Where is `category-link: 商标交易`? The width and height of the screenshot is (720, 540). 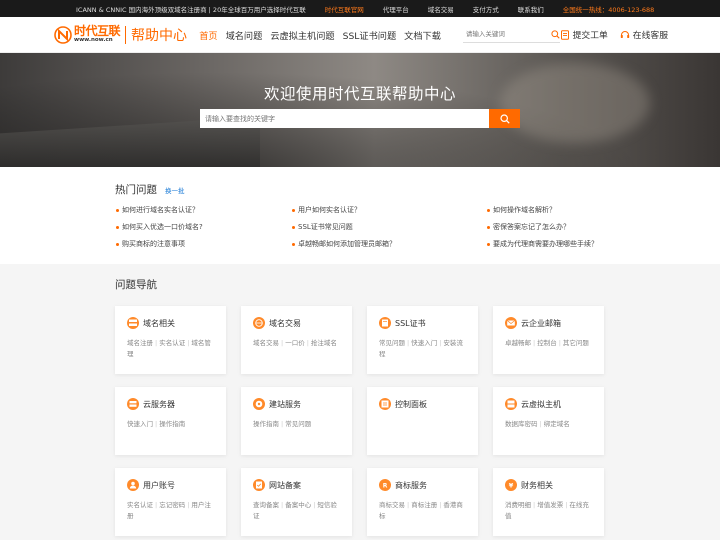
category-link: 商标交易 is located at coordinates (392, 505).